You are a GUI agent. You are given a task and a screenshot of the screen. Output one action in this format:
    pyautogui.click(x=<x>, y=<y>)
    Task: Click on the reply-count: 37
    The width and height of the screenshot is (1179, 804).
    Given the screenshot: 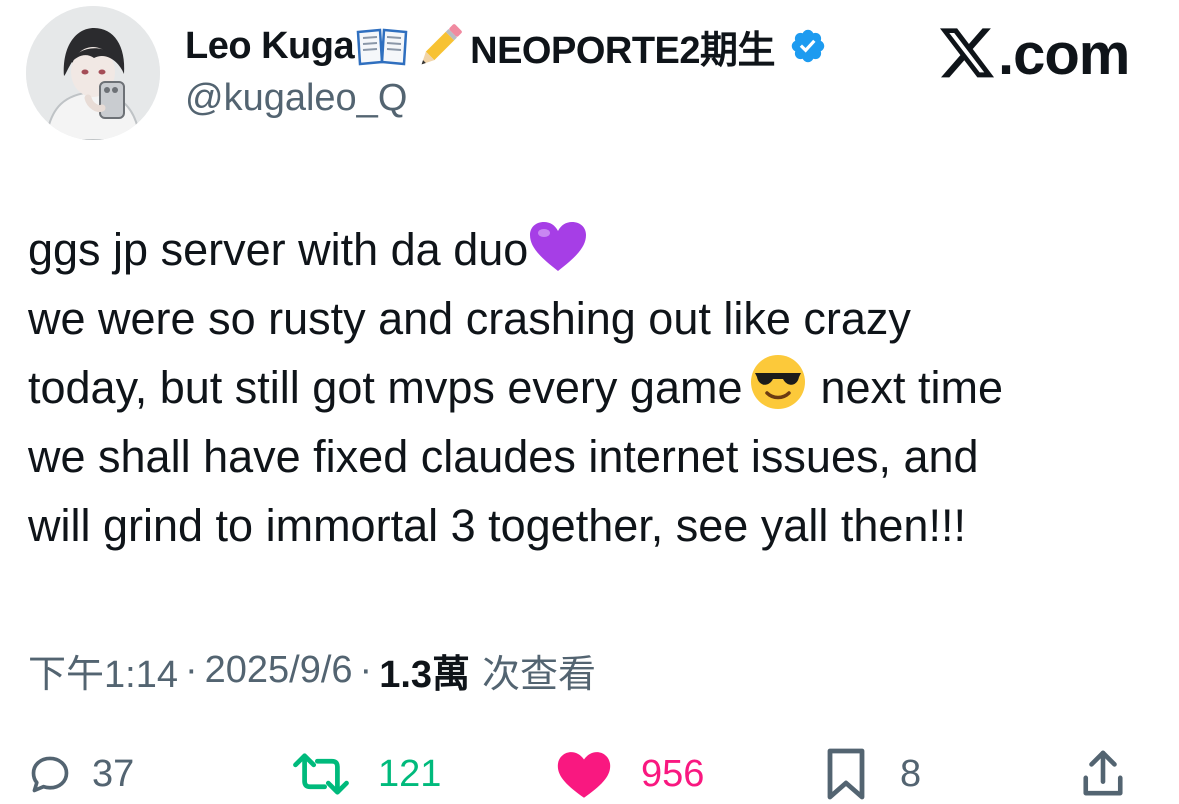 What is the action you would take?
    pyautogui.click(x=113, y=773)
    